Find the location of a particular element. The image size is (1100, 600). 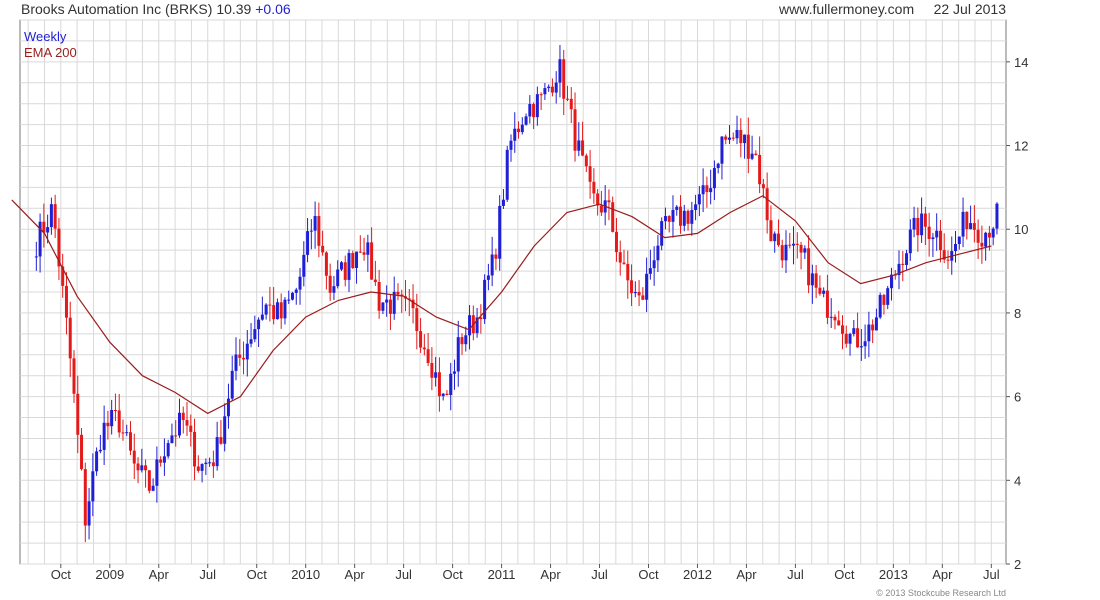

x-tick-label: 2011 is located at coordinates (502, 574).